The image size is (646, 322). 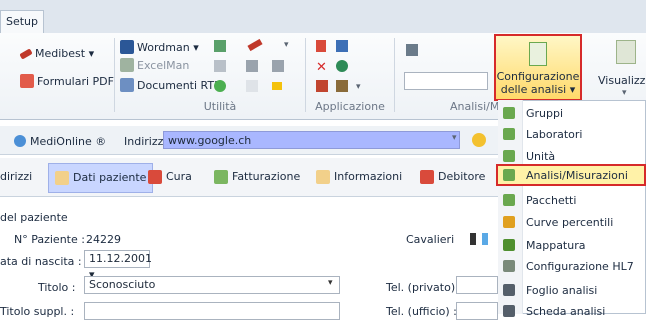 What do you see at coordinates (454, 138) in the screenshot?
I see `address-dropdown-icon: ▾` at bounding box center [454, 138].